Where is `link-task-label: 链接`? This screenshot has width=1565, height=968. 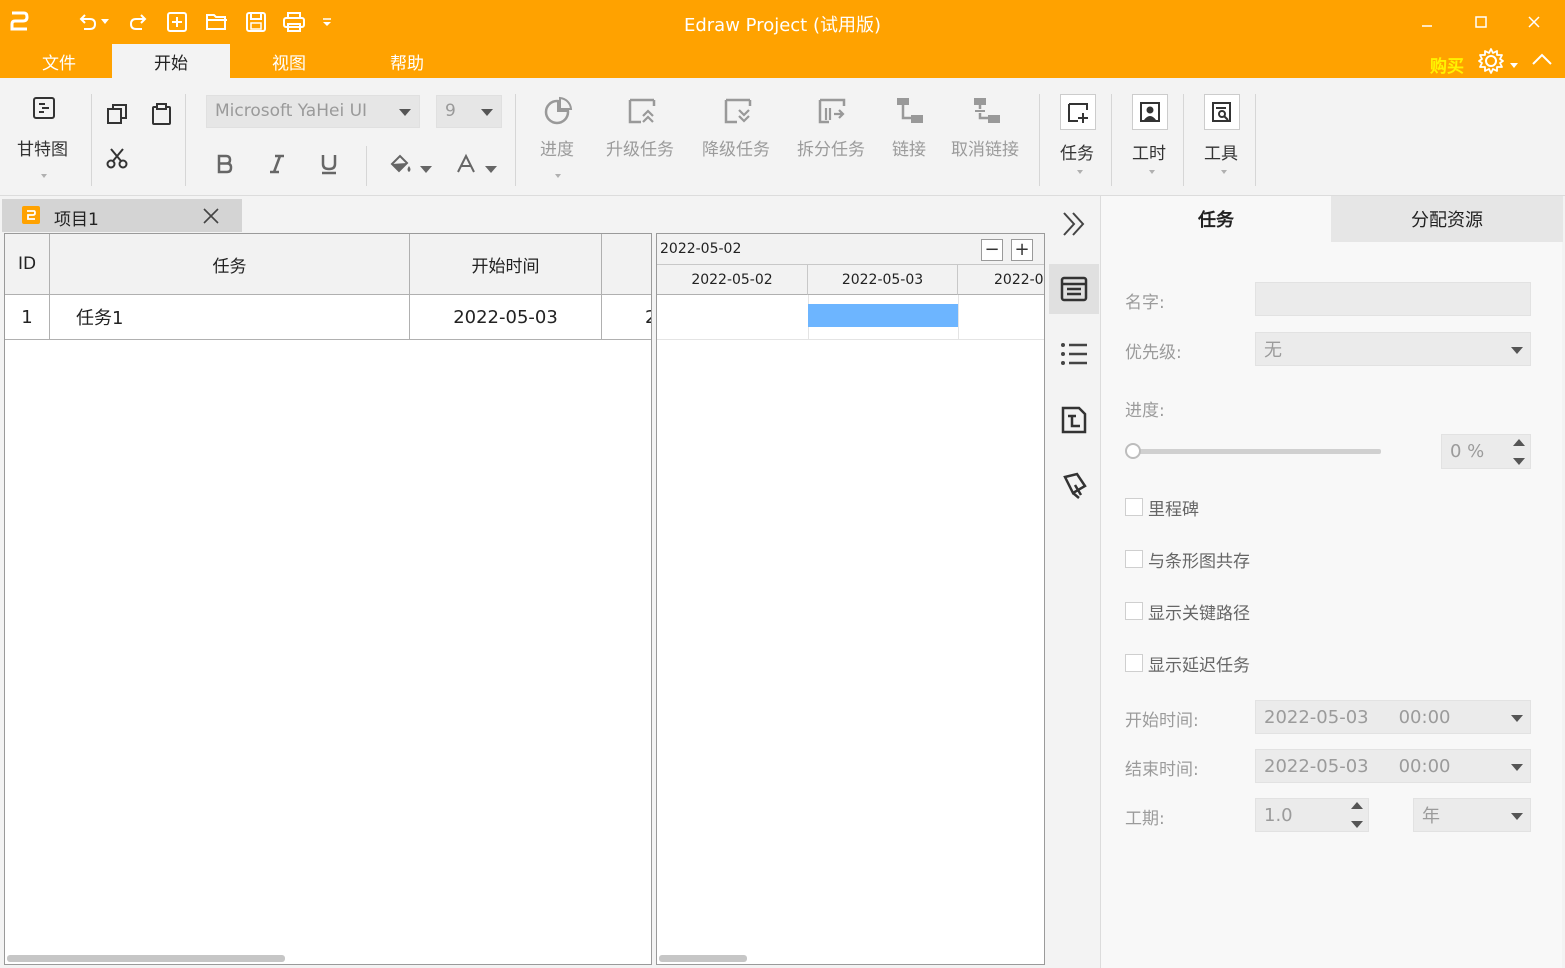
link-task-label: 链接 is located at coordinates (909, 147).